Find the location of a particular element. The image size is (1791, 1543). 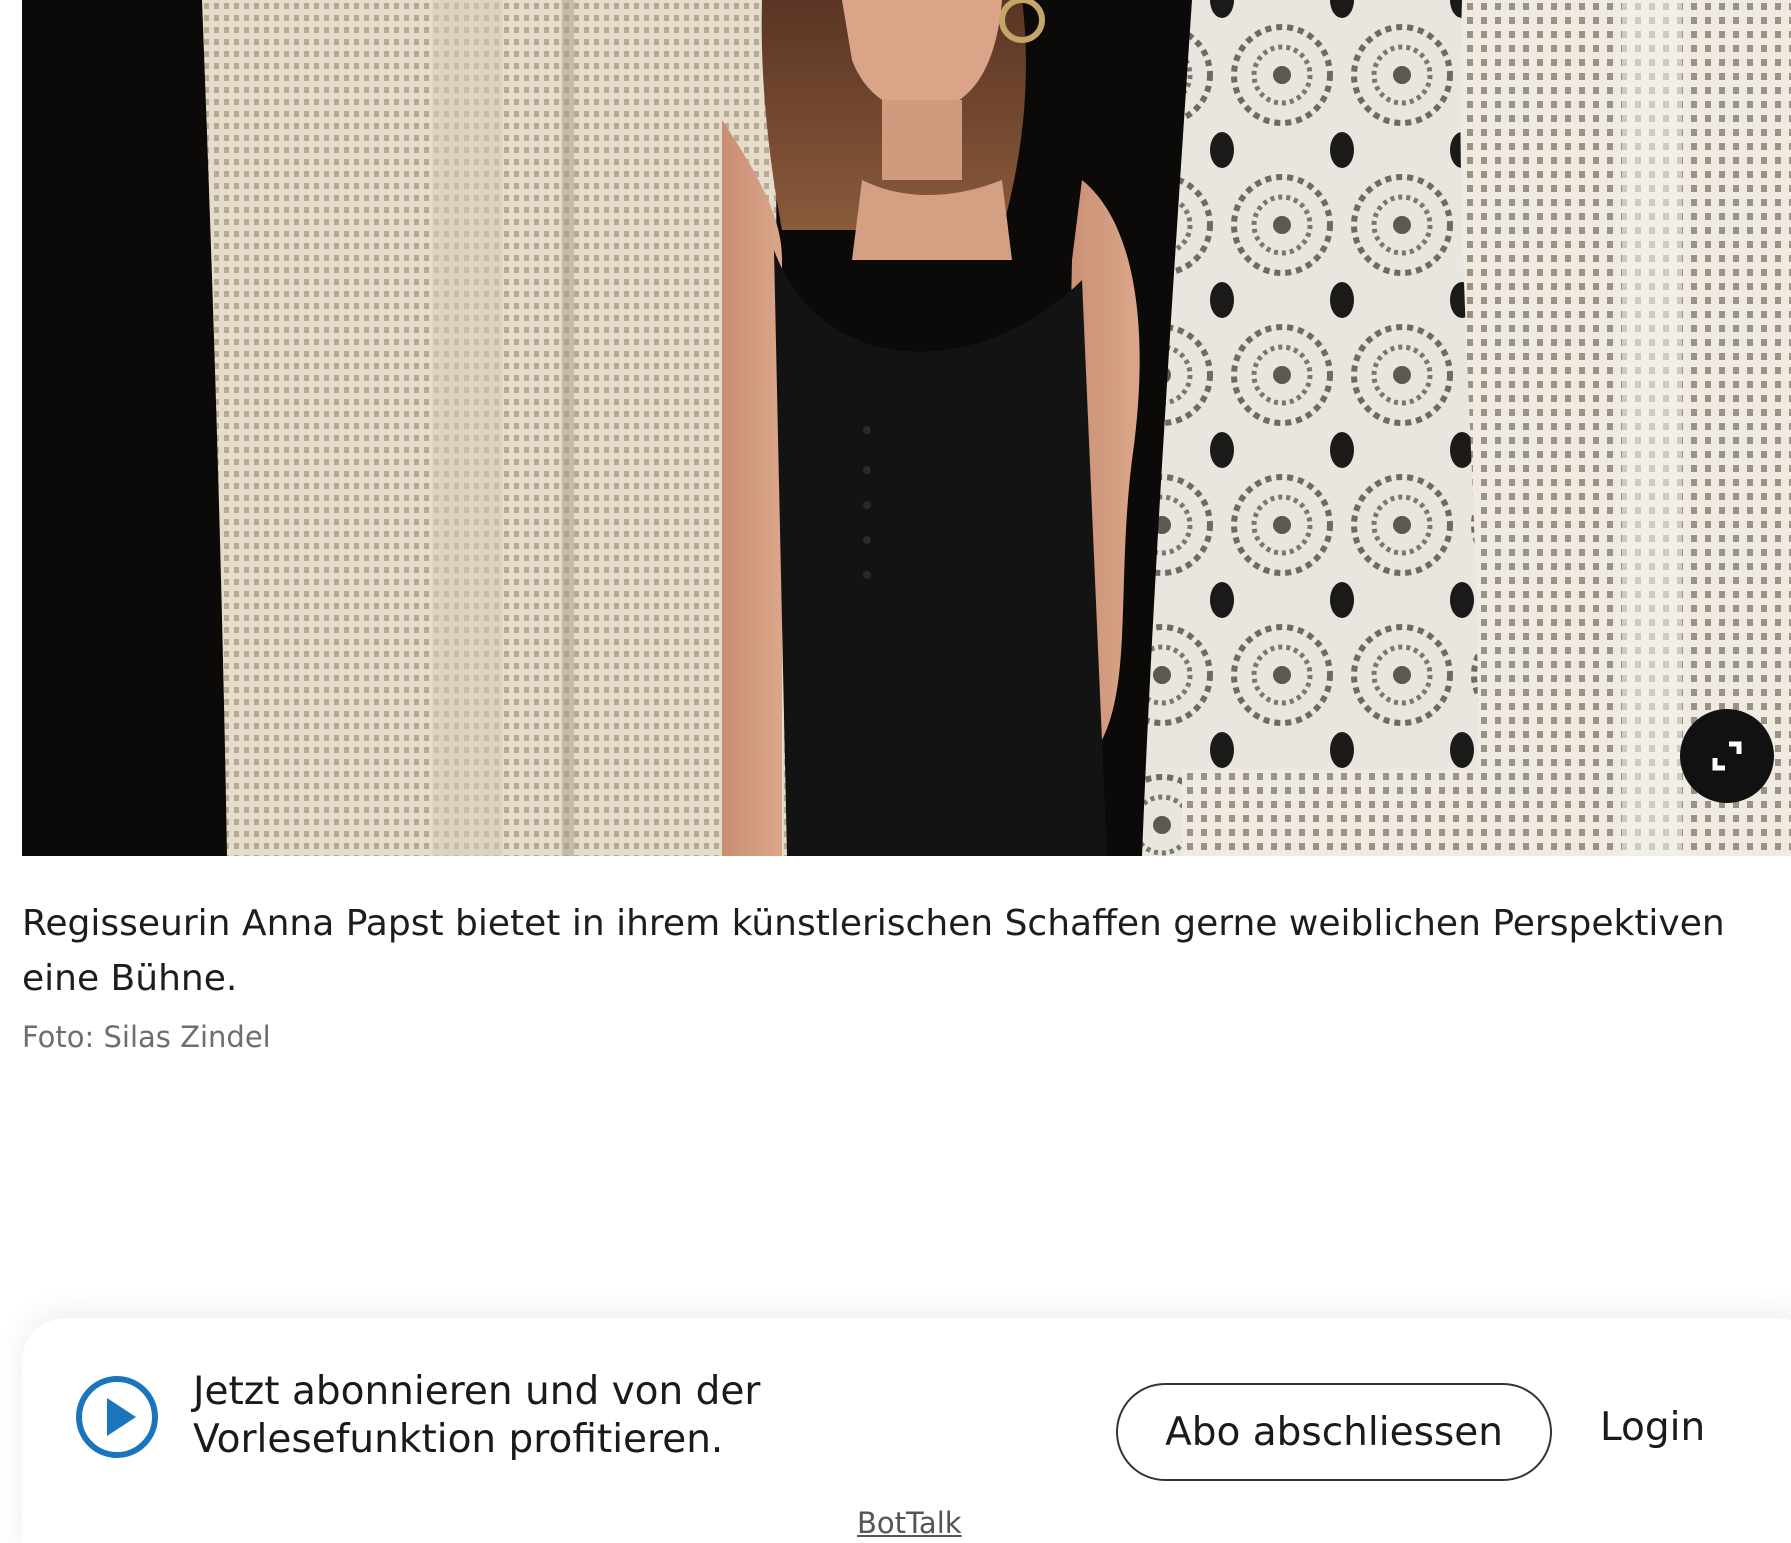

expand-icon is located at coordinates (1727, 756).